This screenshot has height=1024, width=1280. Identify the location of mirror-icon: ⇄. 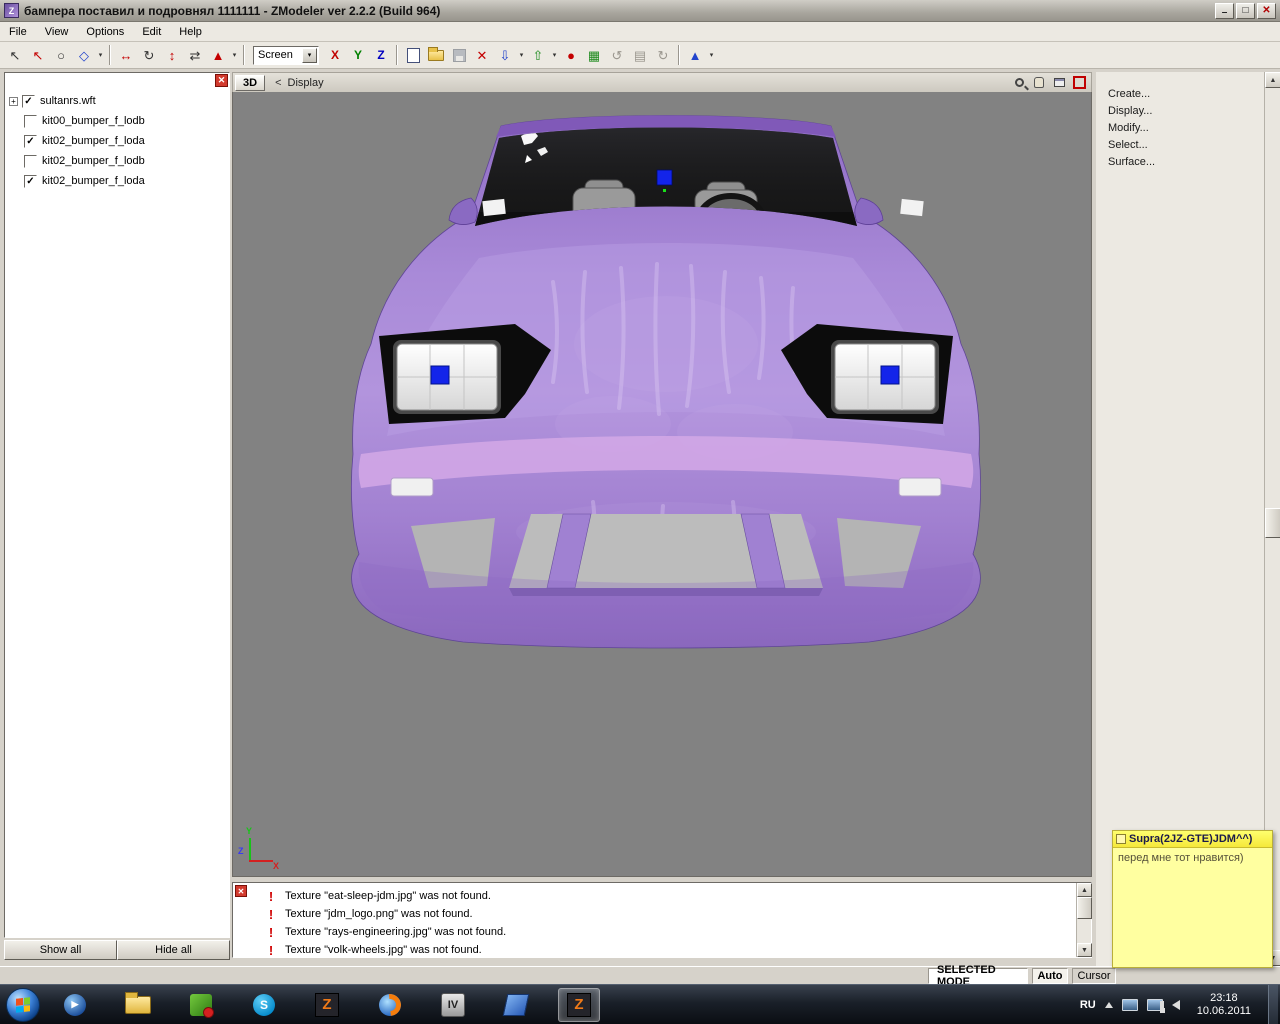
(195, 55).